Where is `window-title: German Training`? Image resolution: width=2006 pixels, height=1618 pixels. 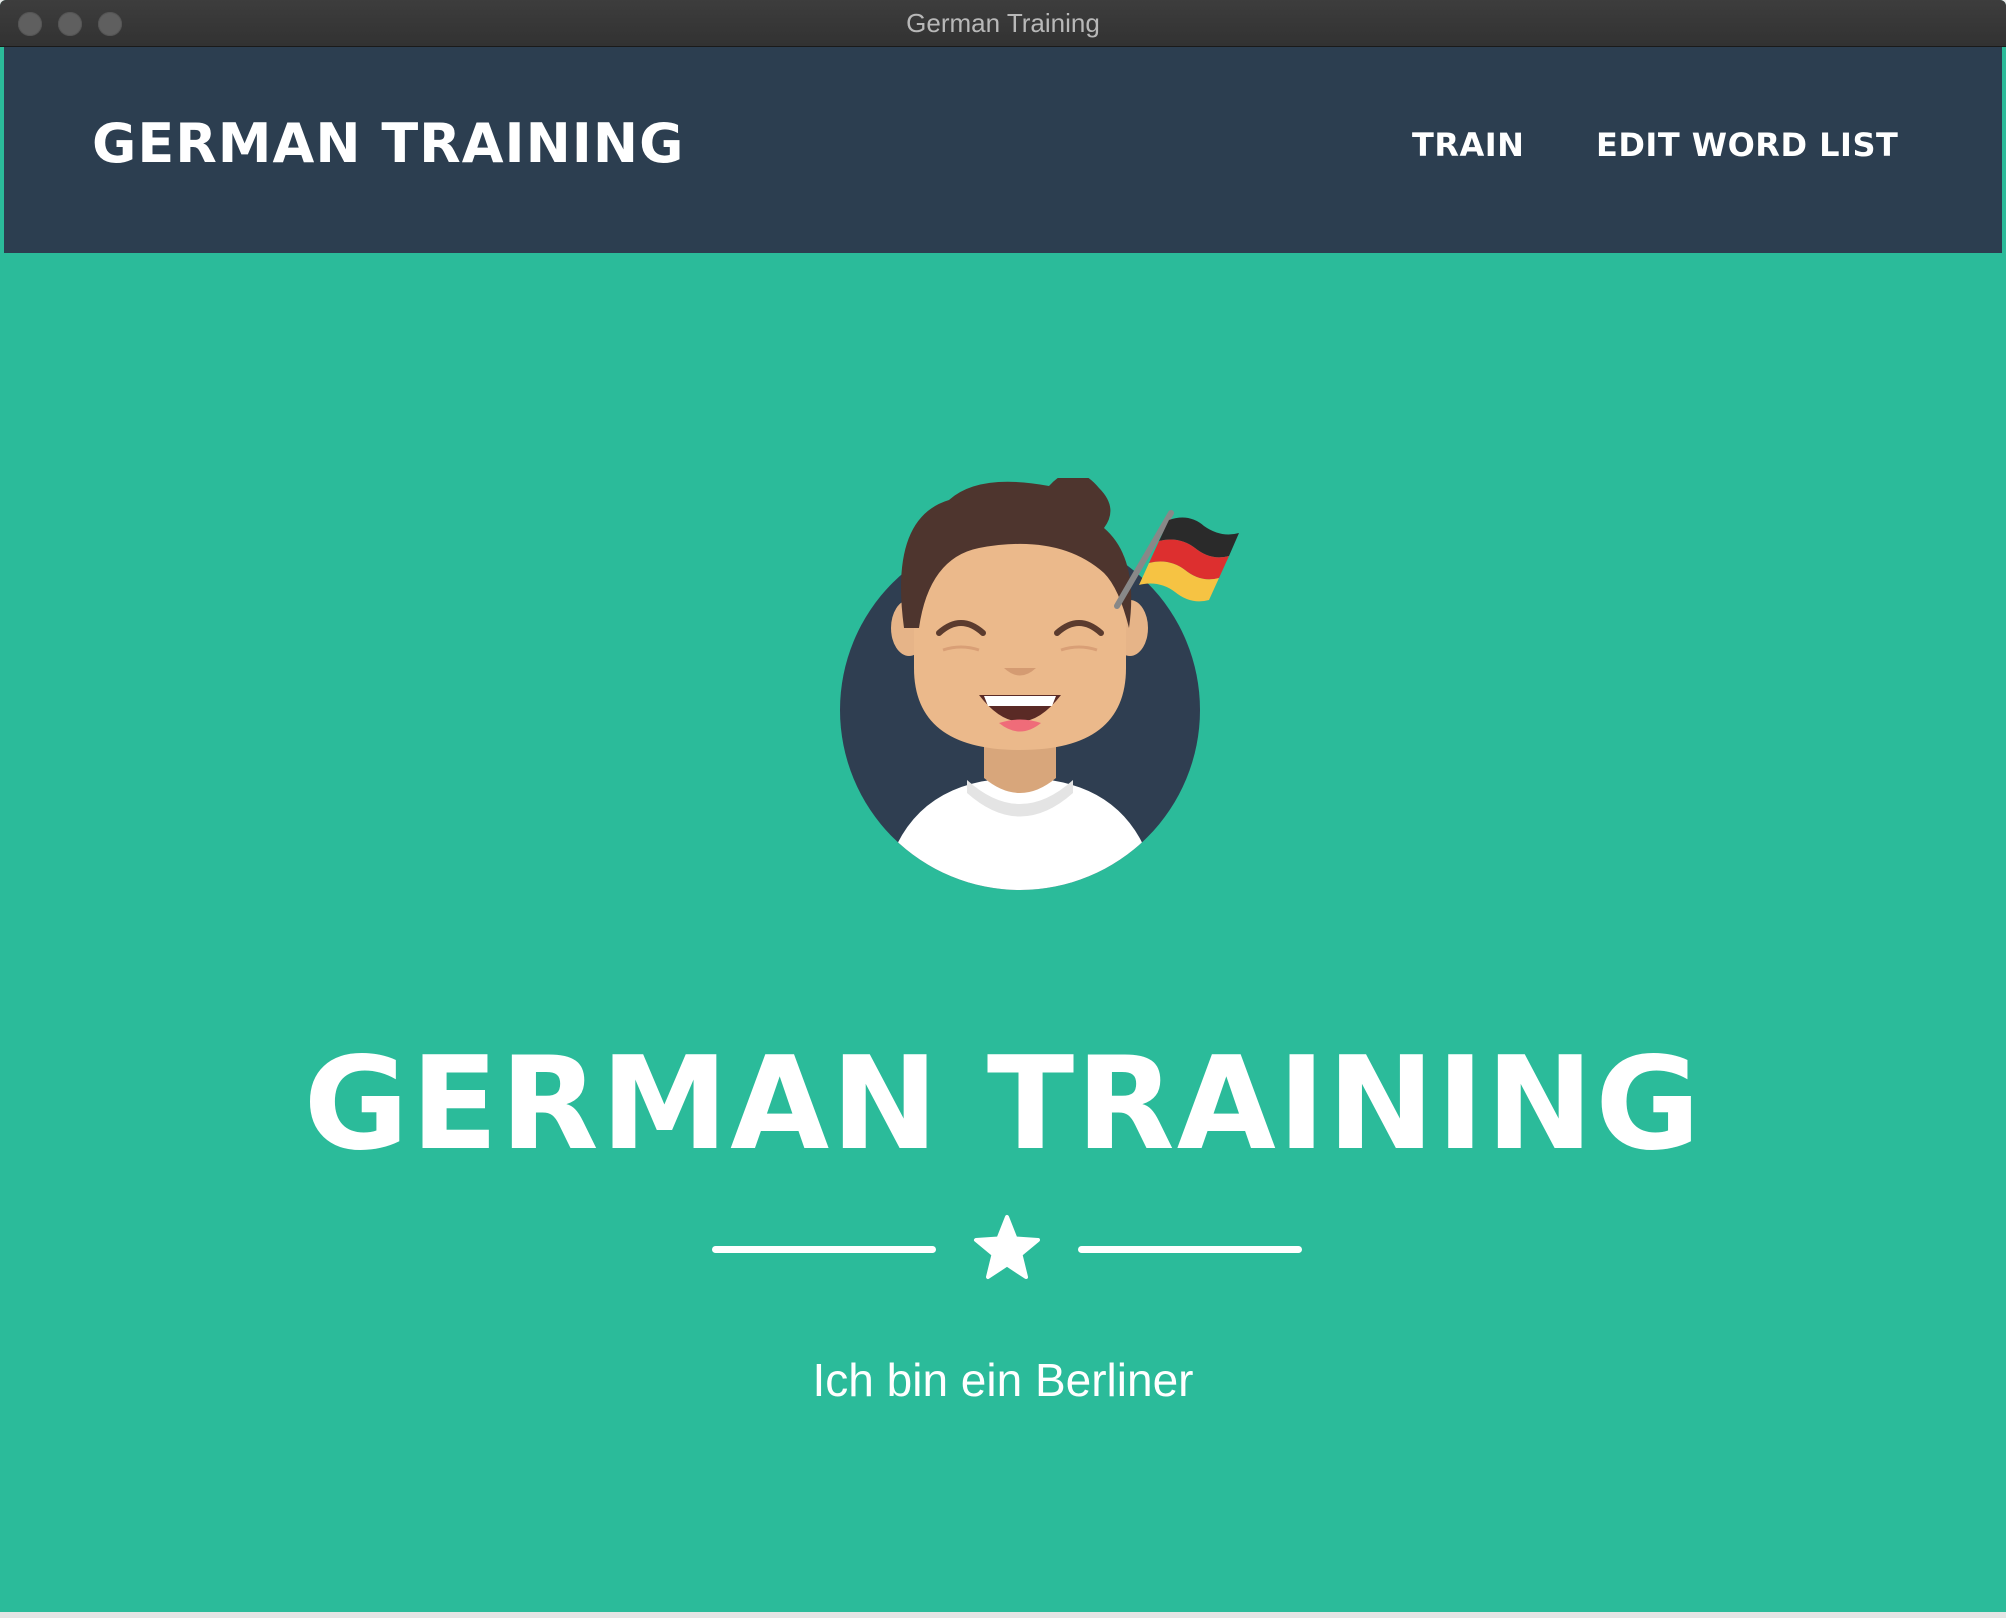 window-title: German Training is located at coordinates (1003, 23).